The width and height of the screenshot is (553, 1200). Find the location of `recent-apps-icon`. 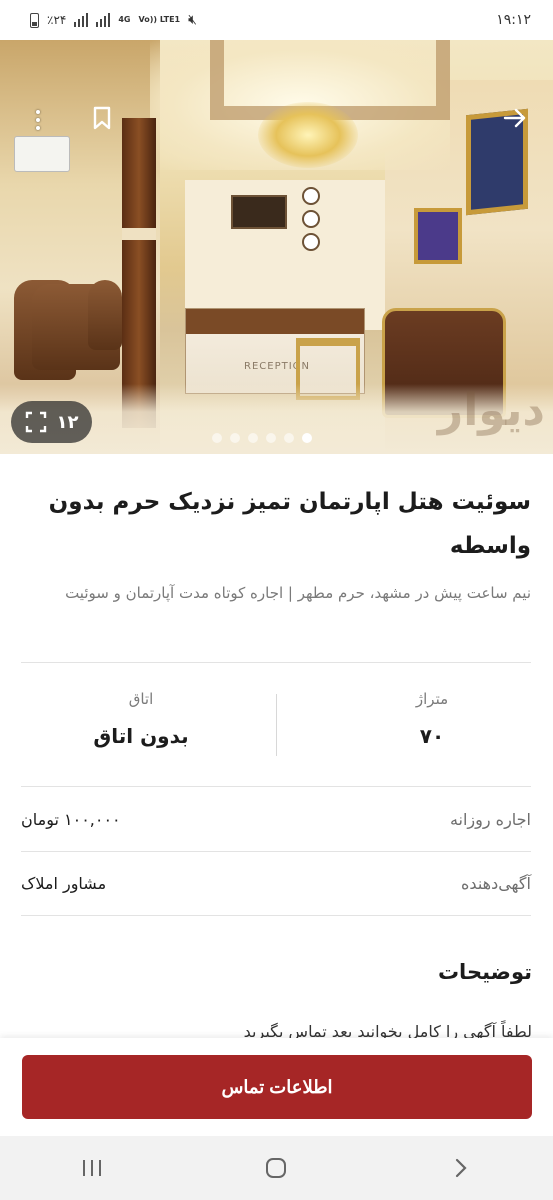

recent-apps-icon is located at coordinates (92, 1168).